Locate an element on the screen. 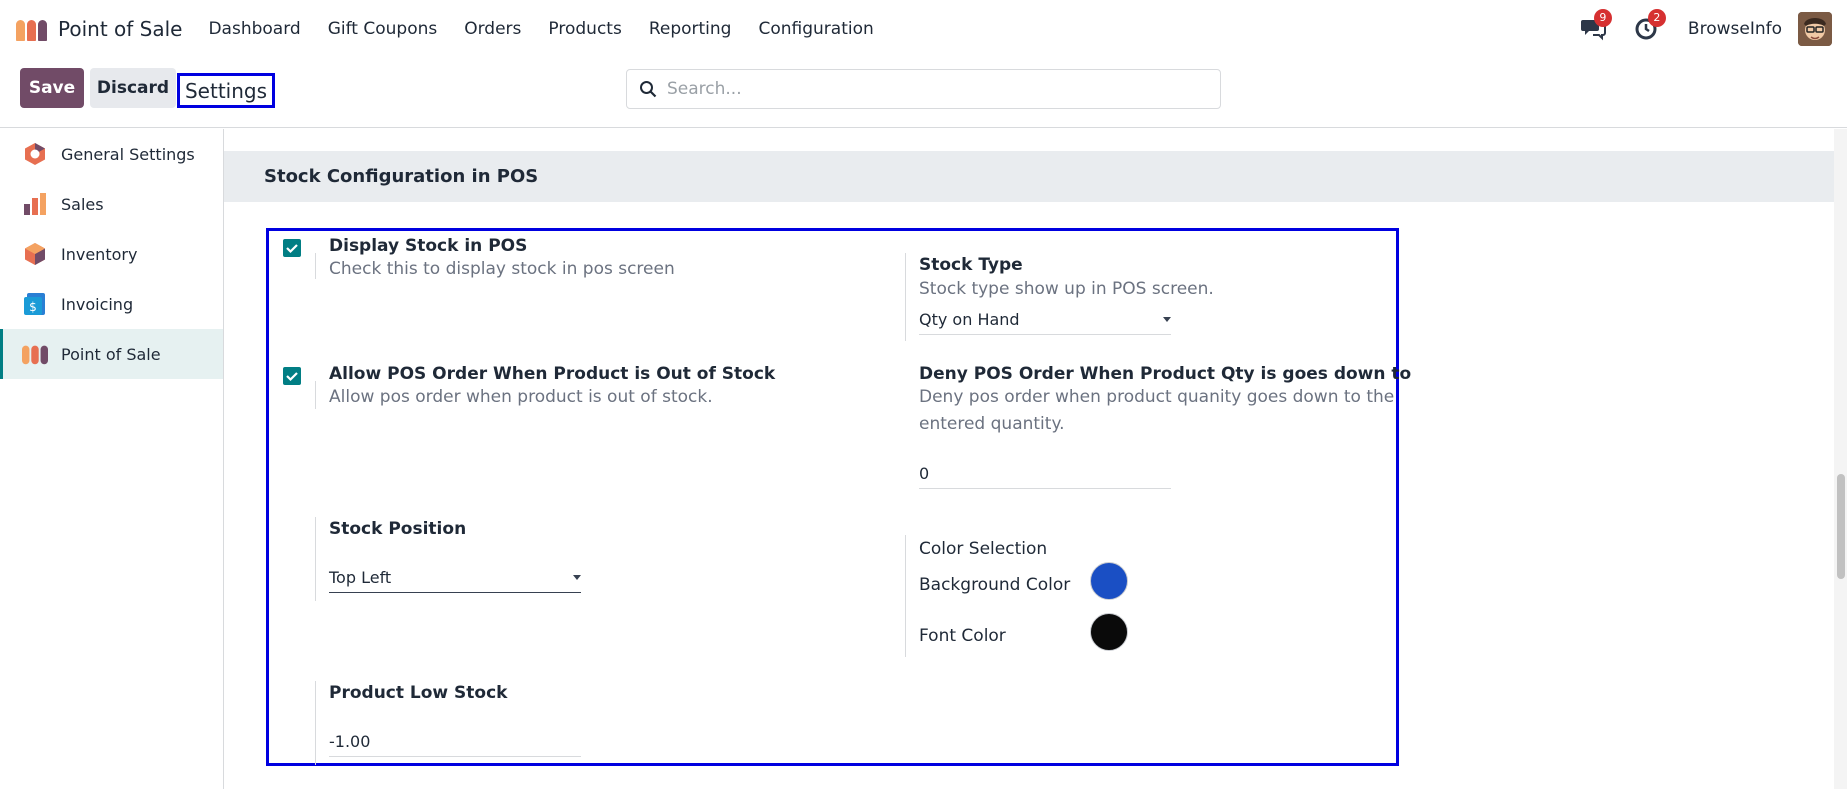  menu-configuration: Configuration is located at coordinates (815, 29).